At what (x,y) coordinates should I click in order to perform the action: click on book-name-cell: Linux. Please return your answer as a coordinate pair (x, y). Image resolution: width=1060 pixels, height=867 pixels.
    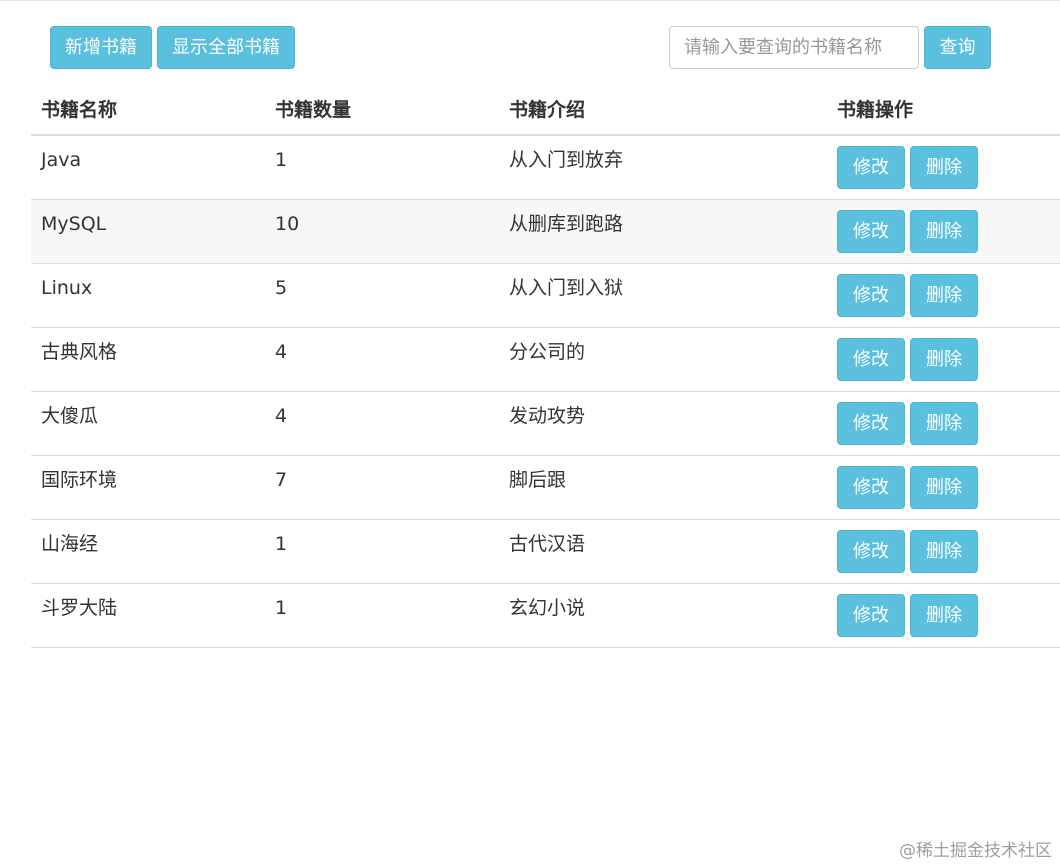
    Looking at the image, I should click on (67, 288).